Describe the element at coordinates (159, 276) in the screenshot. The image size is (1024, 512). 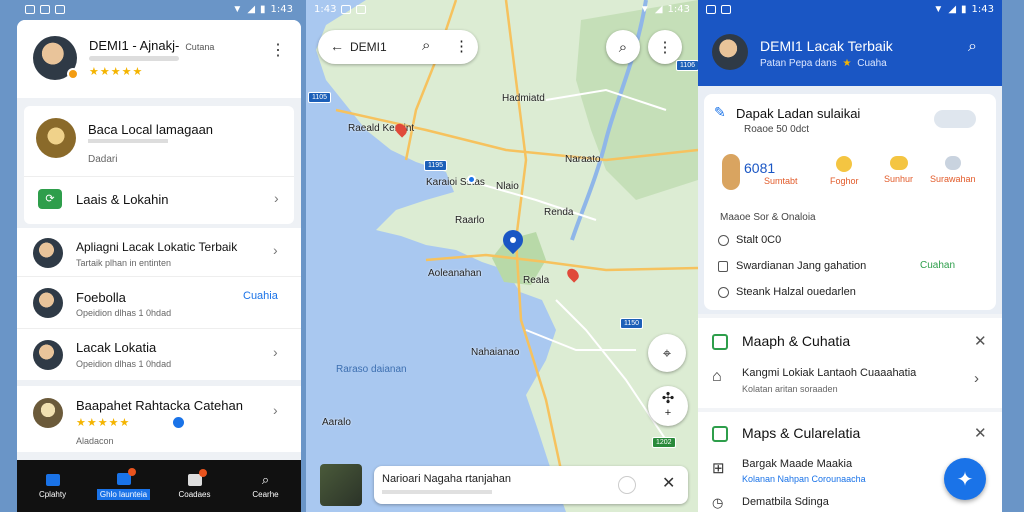
I see `divider` at that location.